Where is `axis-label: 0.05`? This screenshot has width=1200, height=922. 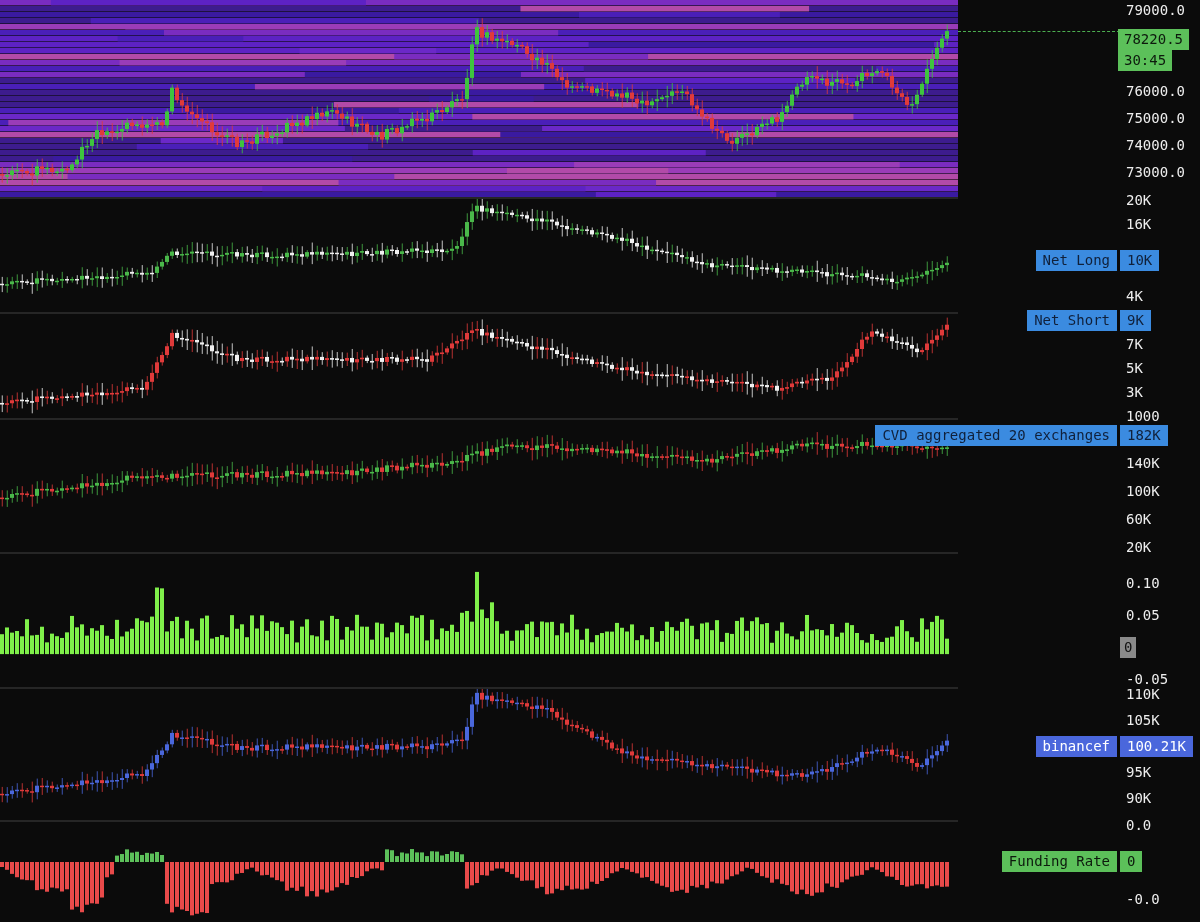 axis-label: 0.05 is located at coordinates (1143, 615).